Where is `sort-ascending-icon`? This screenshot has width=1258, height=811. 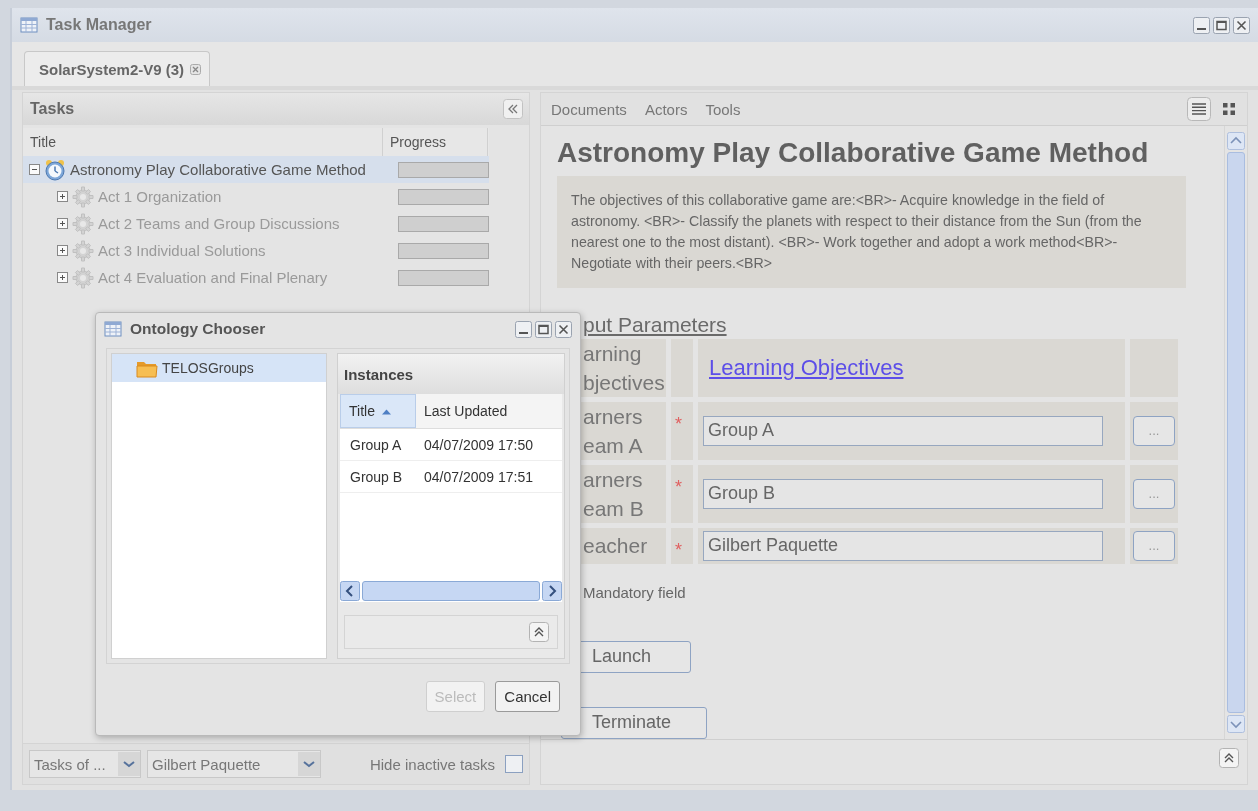
sort-ascending-icon is located at coordinates (386, 411).